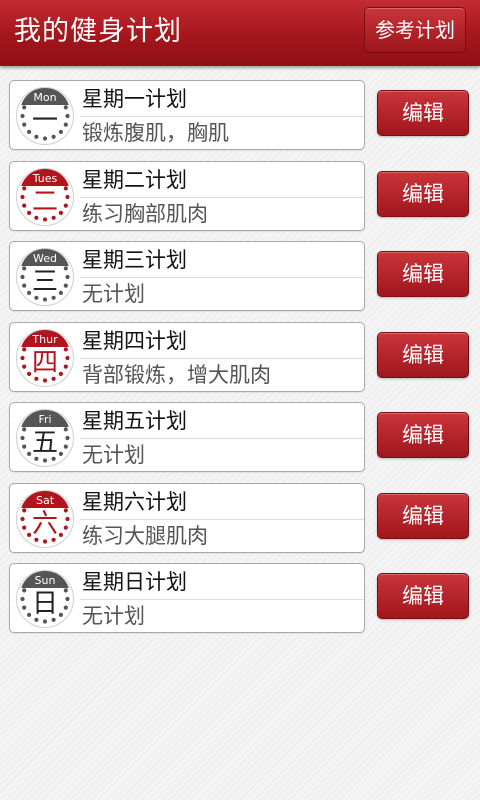 The image size is (480, 800). Describe the element at coordinates (134, 99) in the screenshot. I see `plan-title: 星期一计划` at that location.